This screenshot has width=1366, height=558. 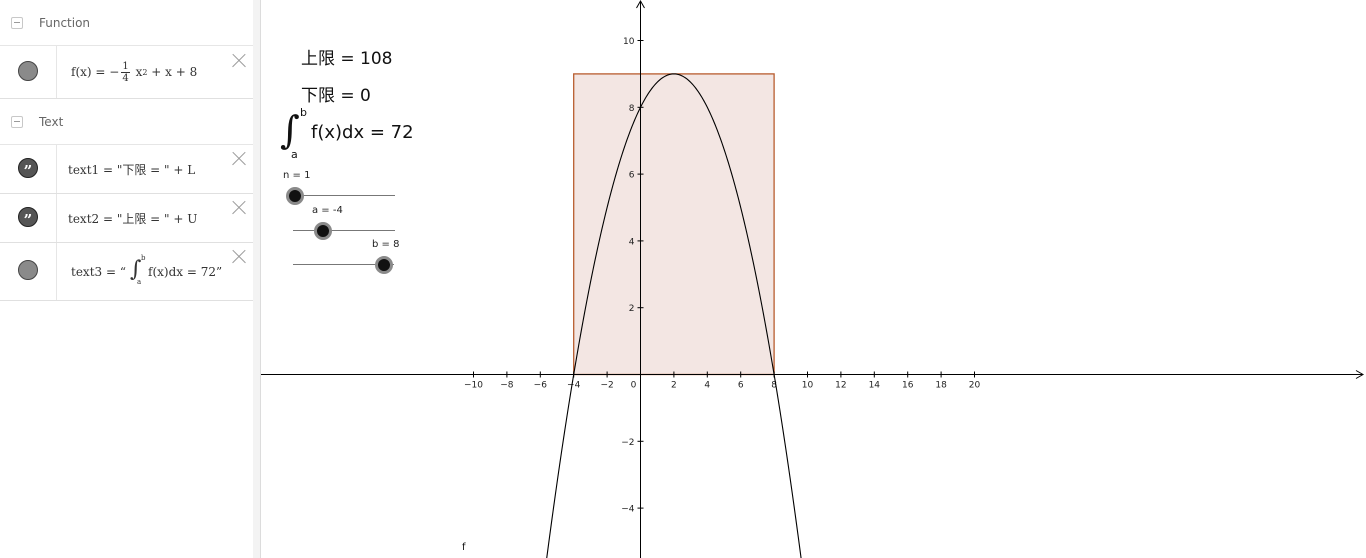 What do you see at coordinates (627, 443) in the screenshot?
I see `y-tick-label: −2` at bounding box center [627, 443].